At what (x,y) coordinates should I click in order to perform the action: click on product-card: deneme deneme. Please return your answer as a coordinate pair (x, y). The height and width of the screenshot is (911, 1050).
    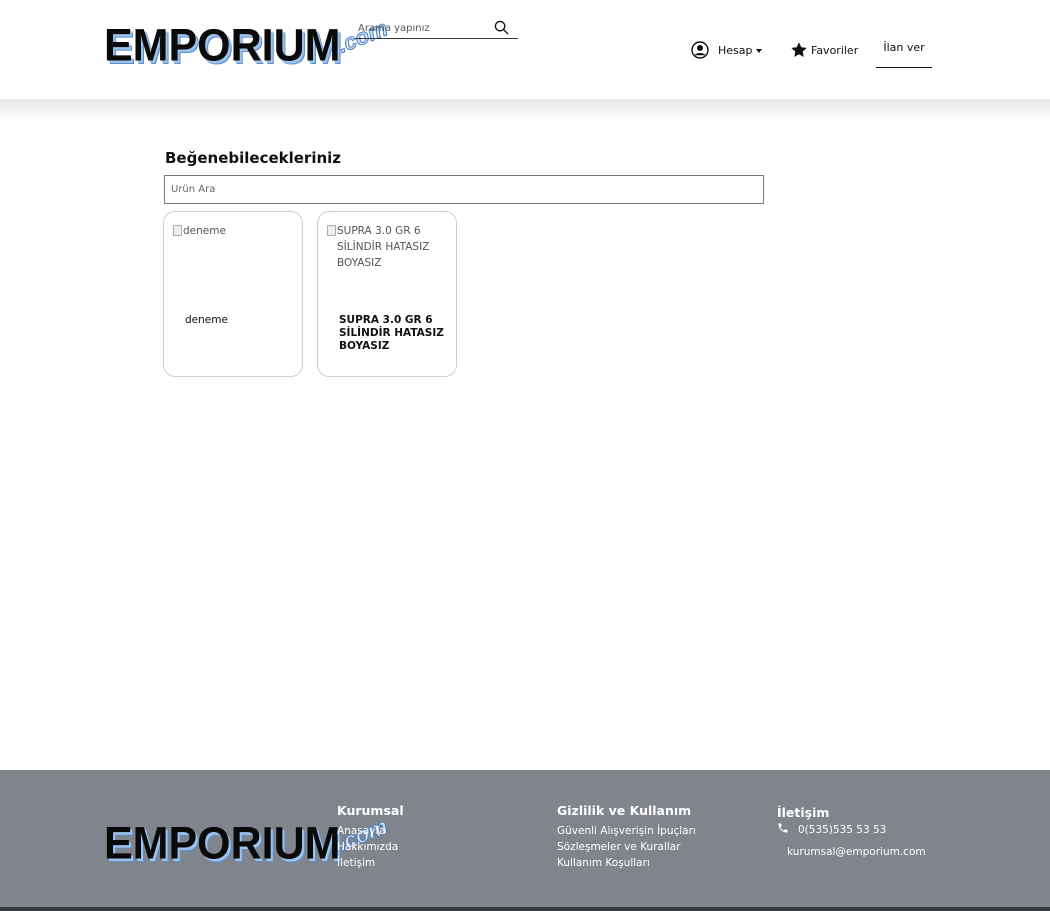
    Looking at the image, I should click on (233, 294).